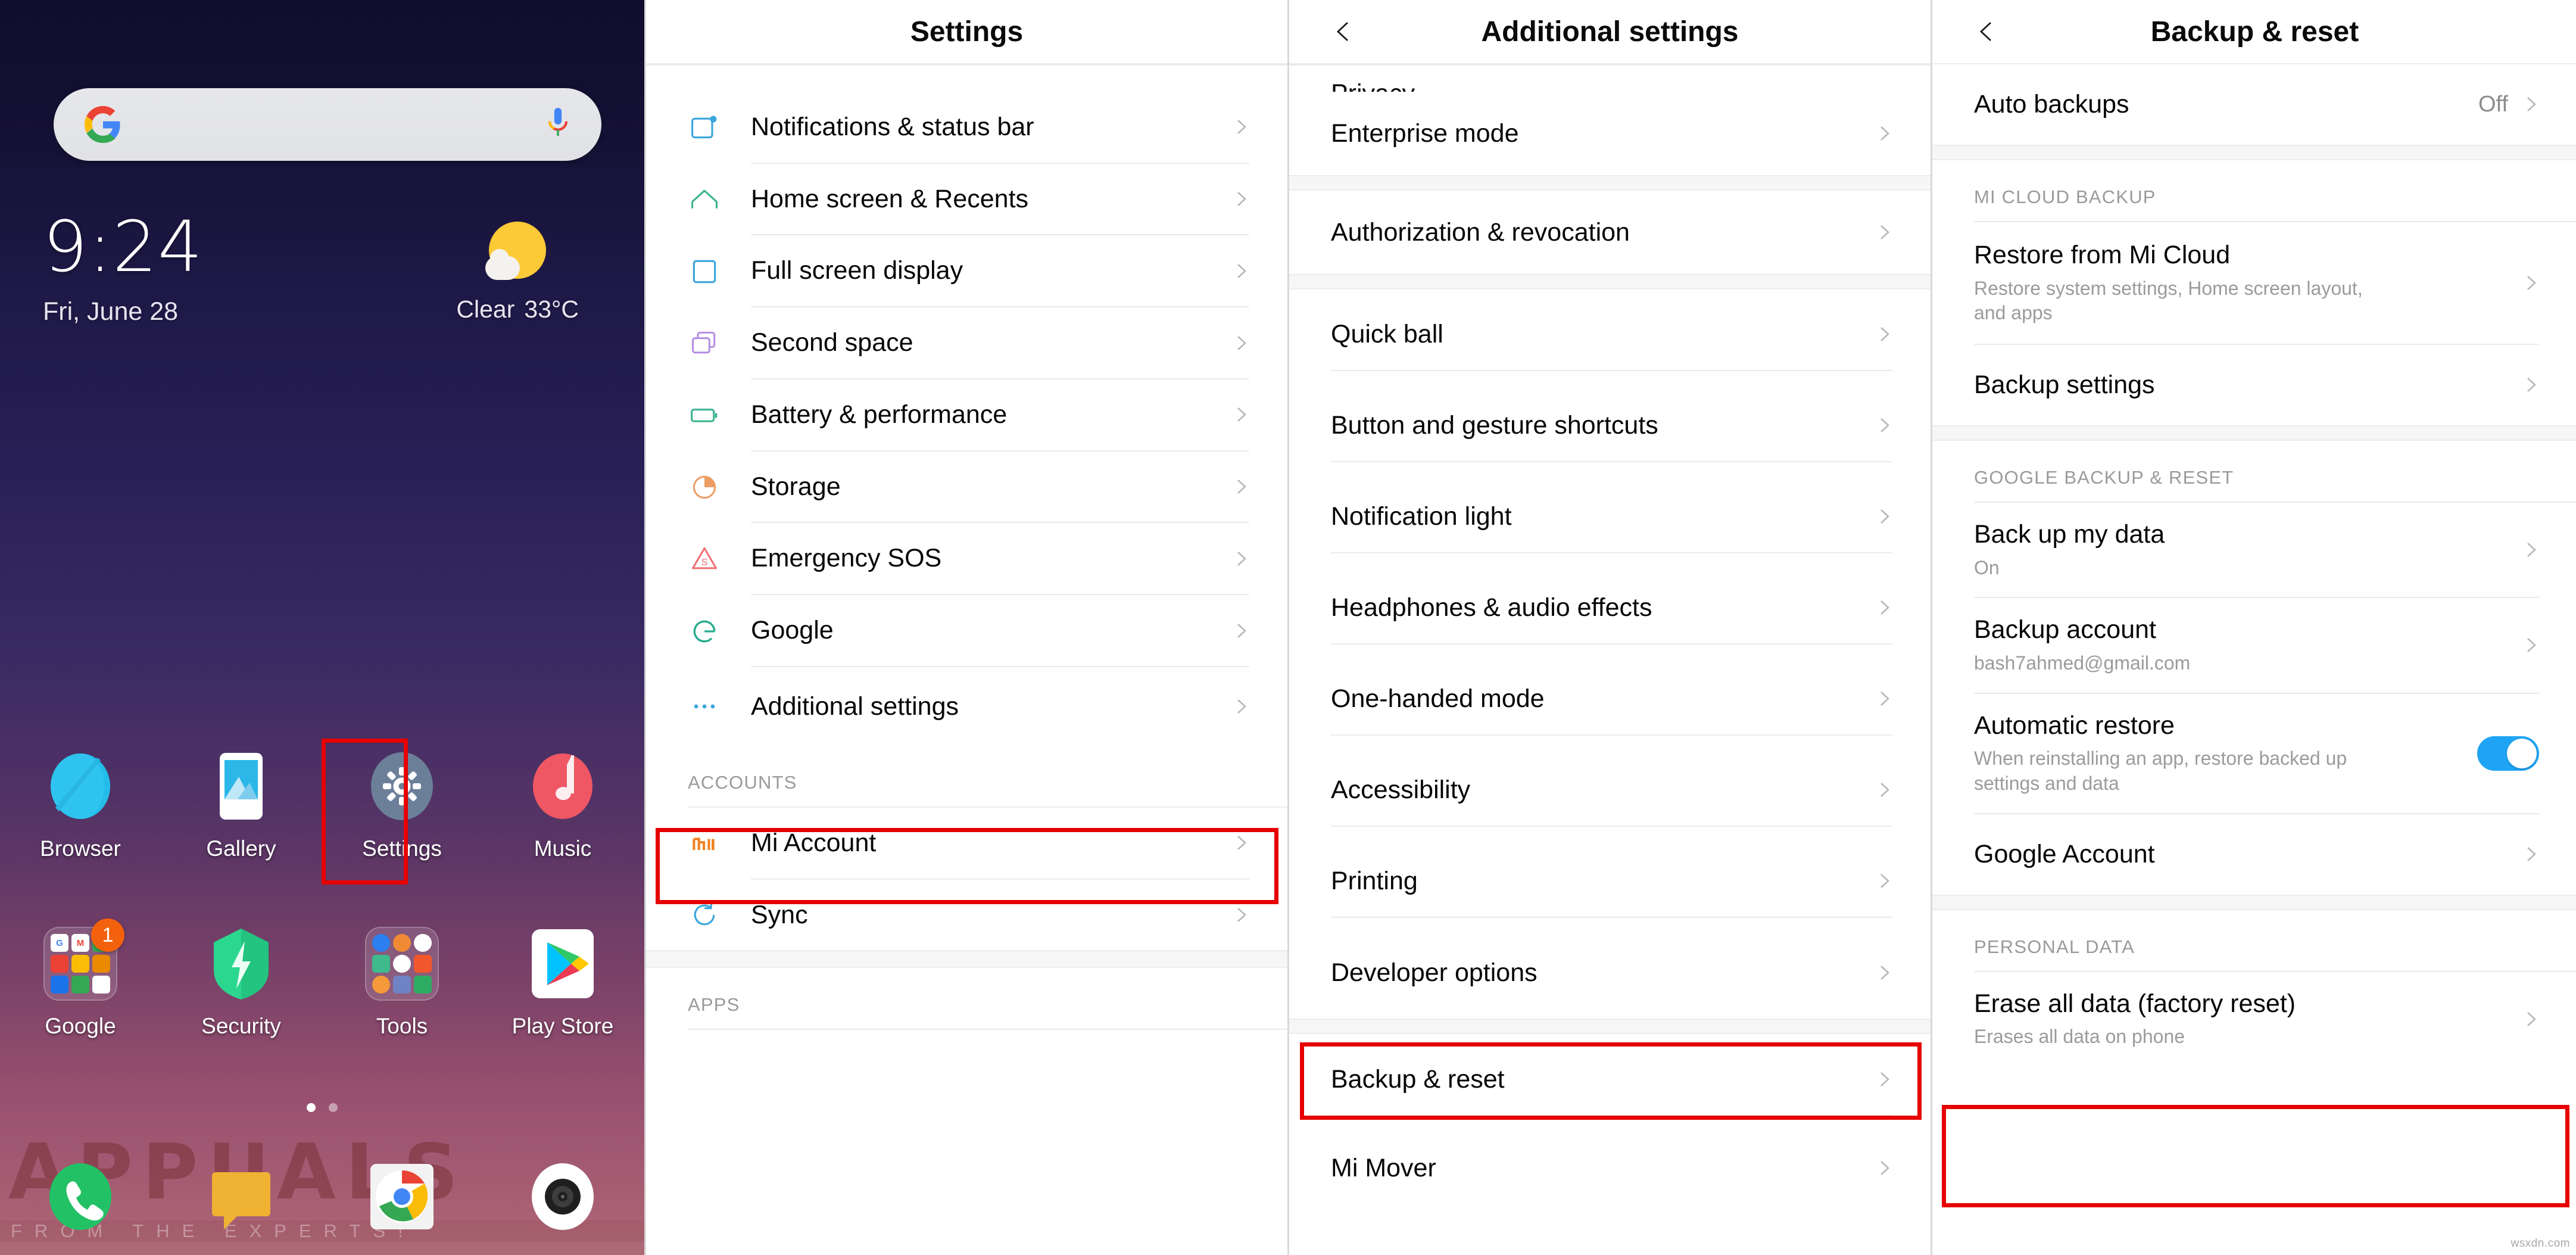 This screenshot has width=2576, height=1255. I want to click on section-label: MI CLOUD BACKUP, so click(2065, 197).